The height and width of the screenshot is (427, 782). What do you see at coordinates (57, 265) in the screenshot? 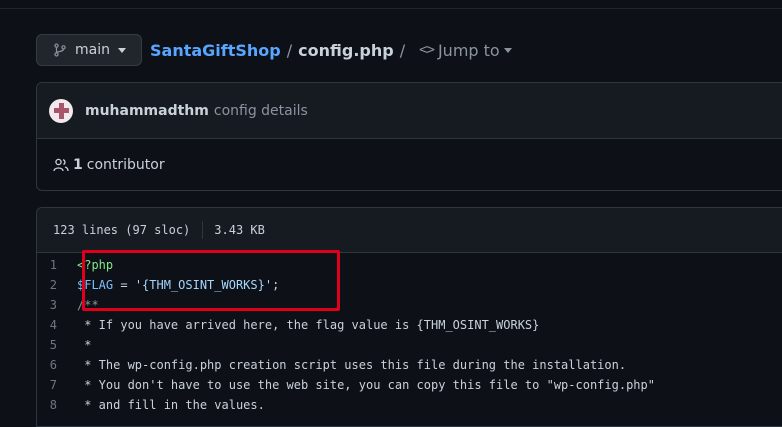
I see `line-number: 1` at bounding box center [57, 265].